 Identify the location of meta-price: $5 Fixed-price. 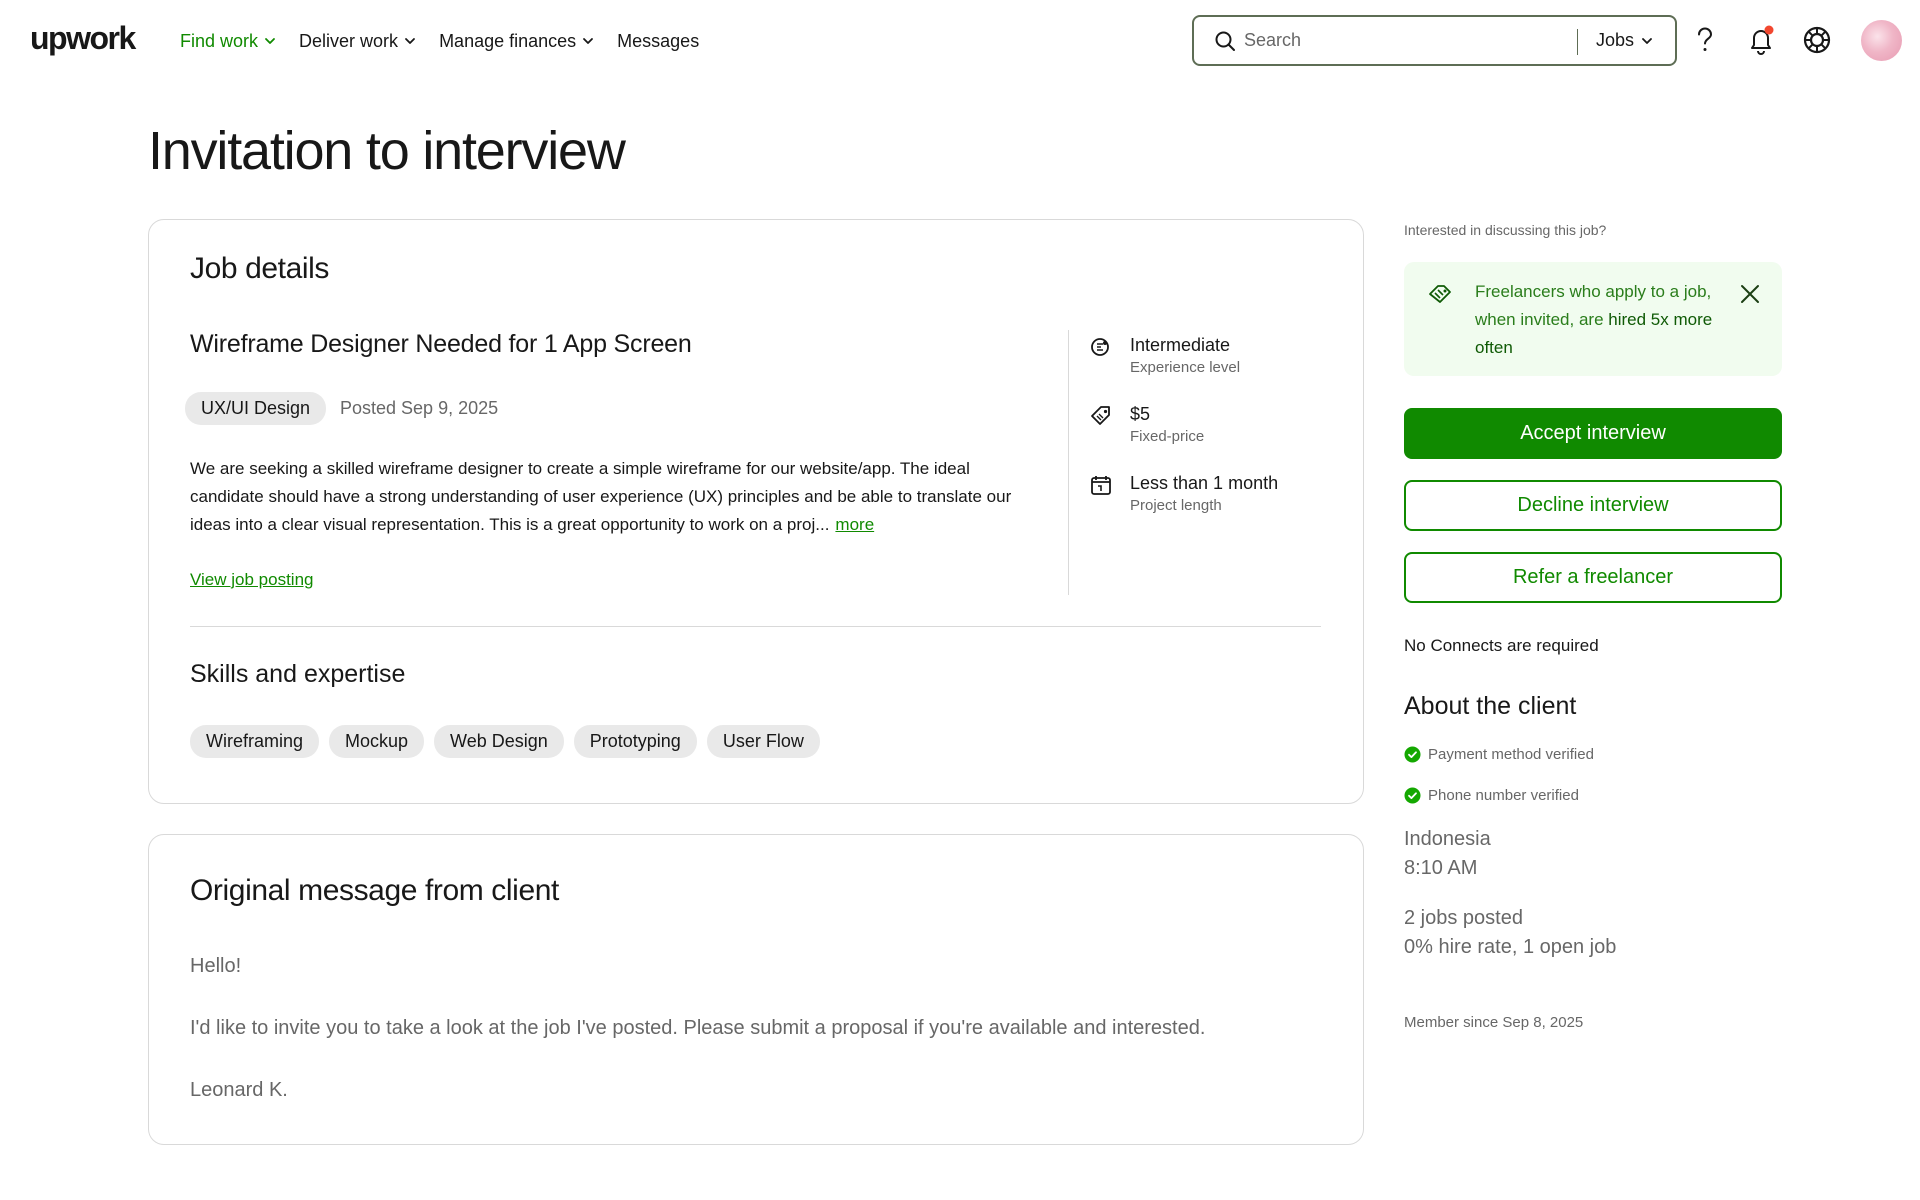
(1147, 424).